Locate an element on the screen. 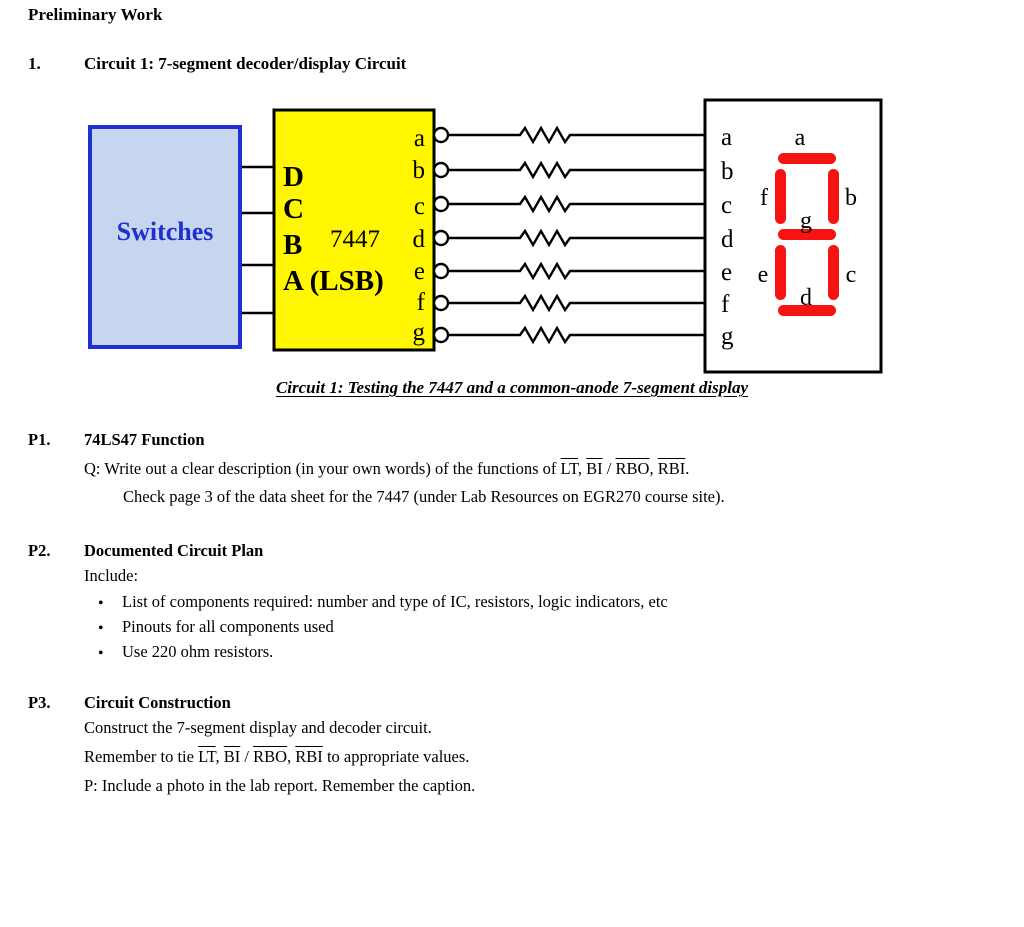 This screenshot has width=1024, height=927. p3-sep-1: , is located at coordinates (219, 756).